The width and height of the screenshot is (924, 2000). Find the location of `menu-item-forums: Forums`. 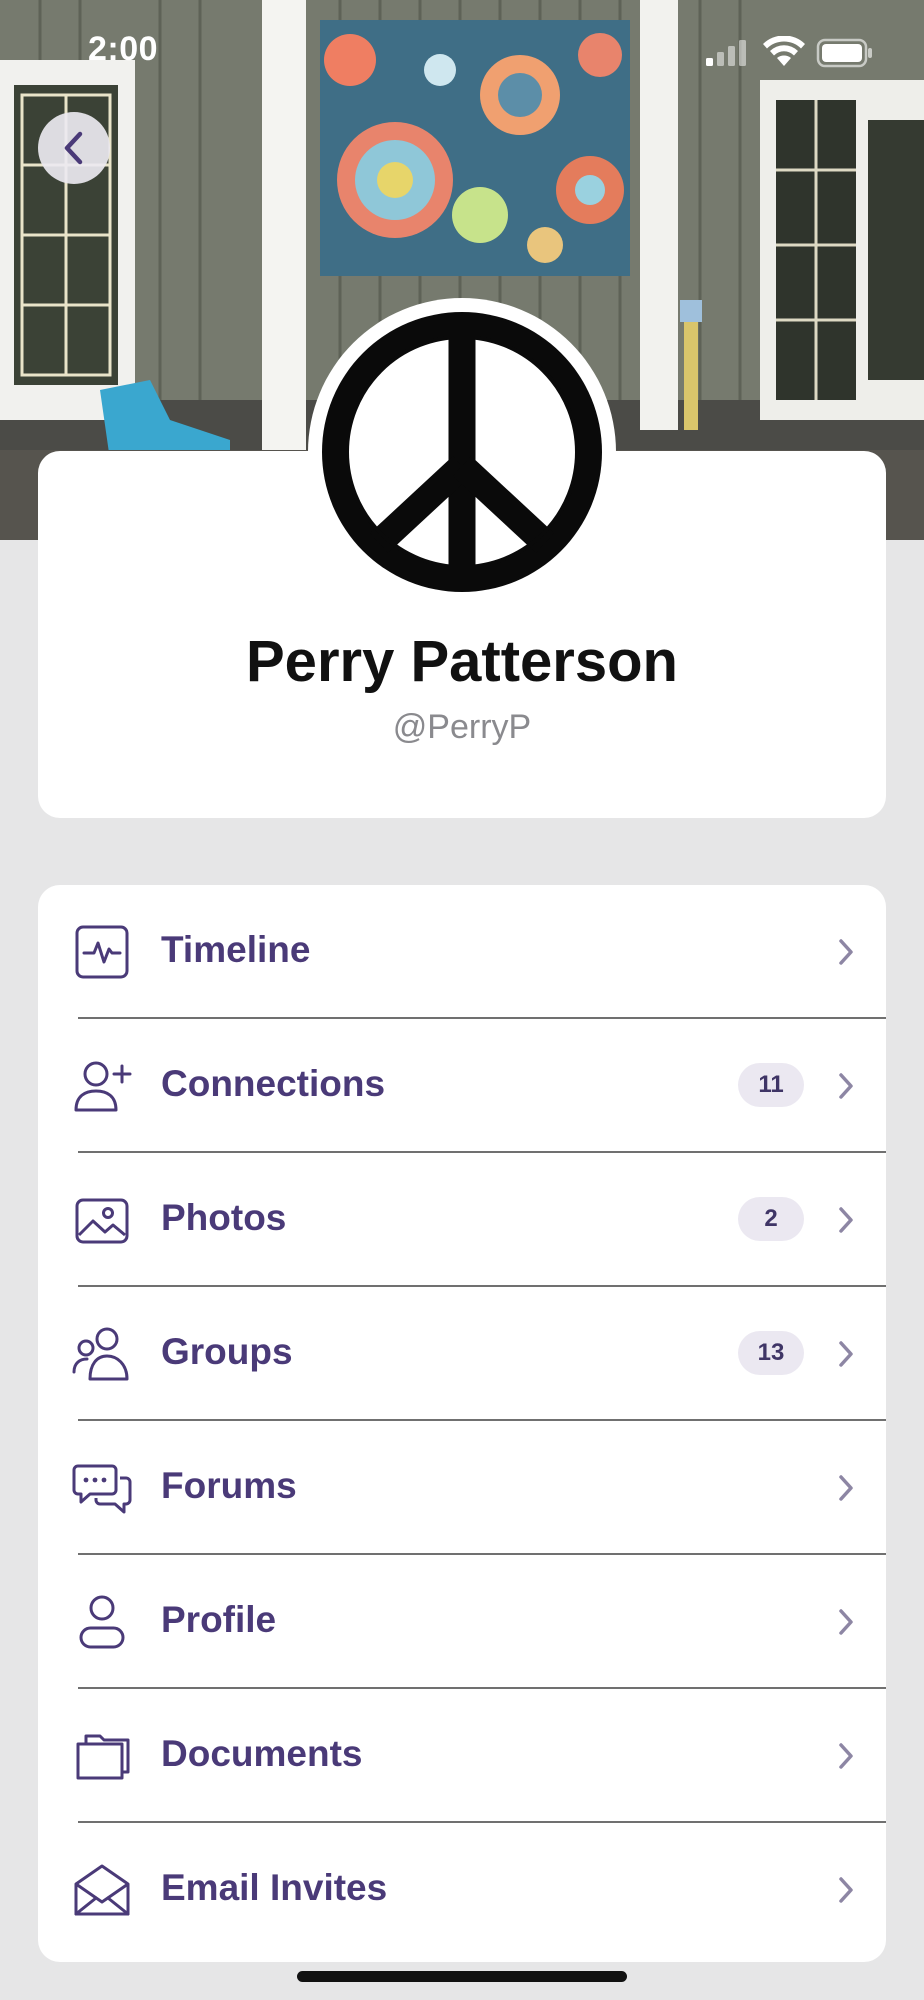

menu-item-forums: Forums is located at coordinates (462, 1488).